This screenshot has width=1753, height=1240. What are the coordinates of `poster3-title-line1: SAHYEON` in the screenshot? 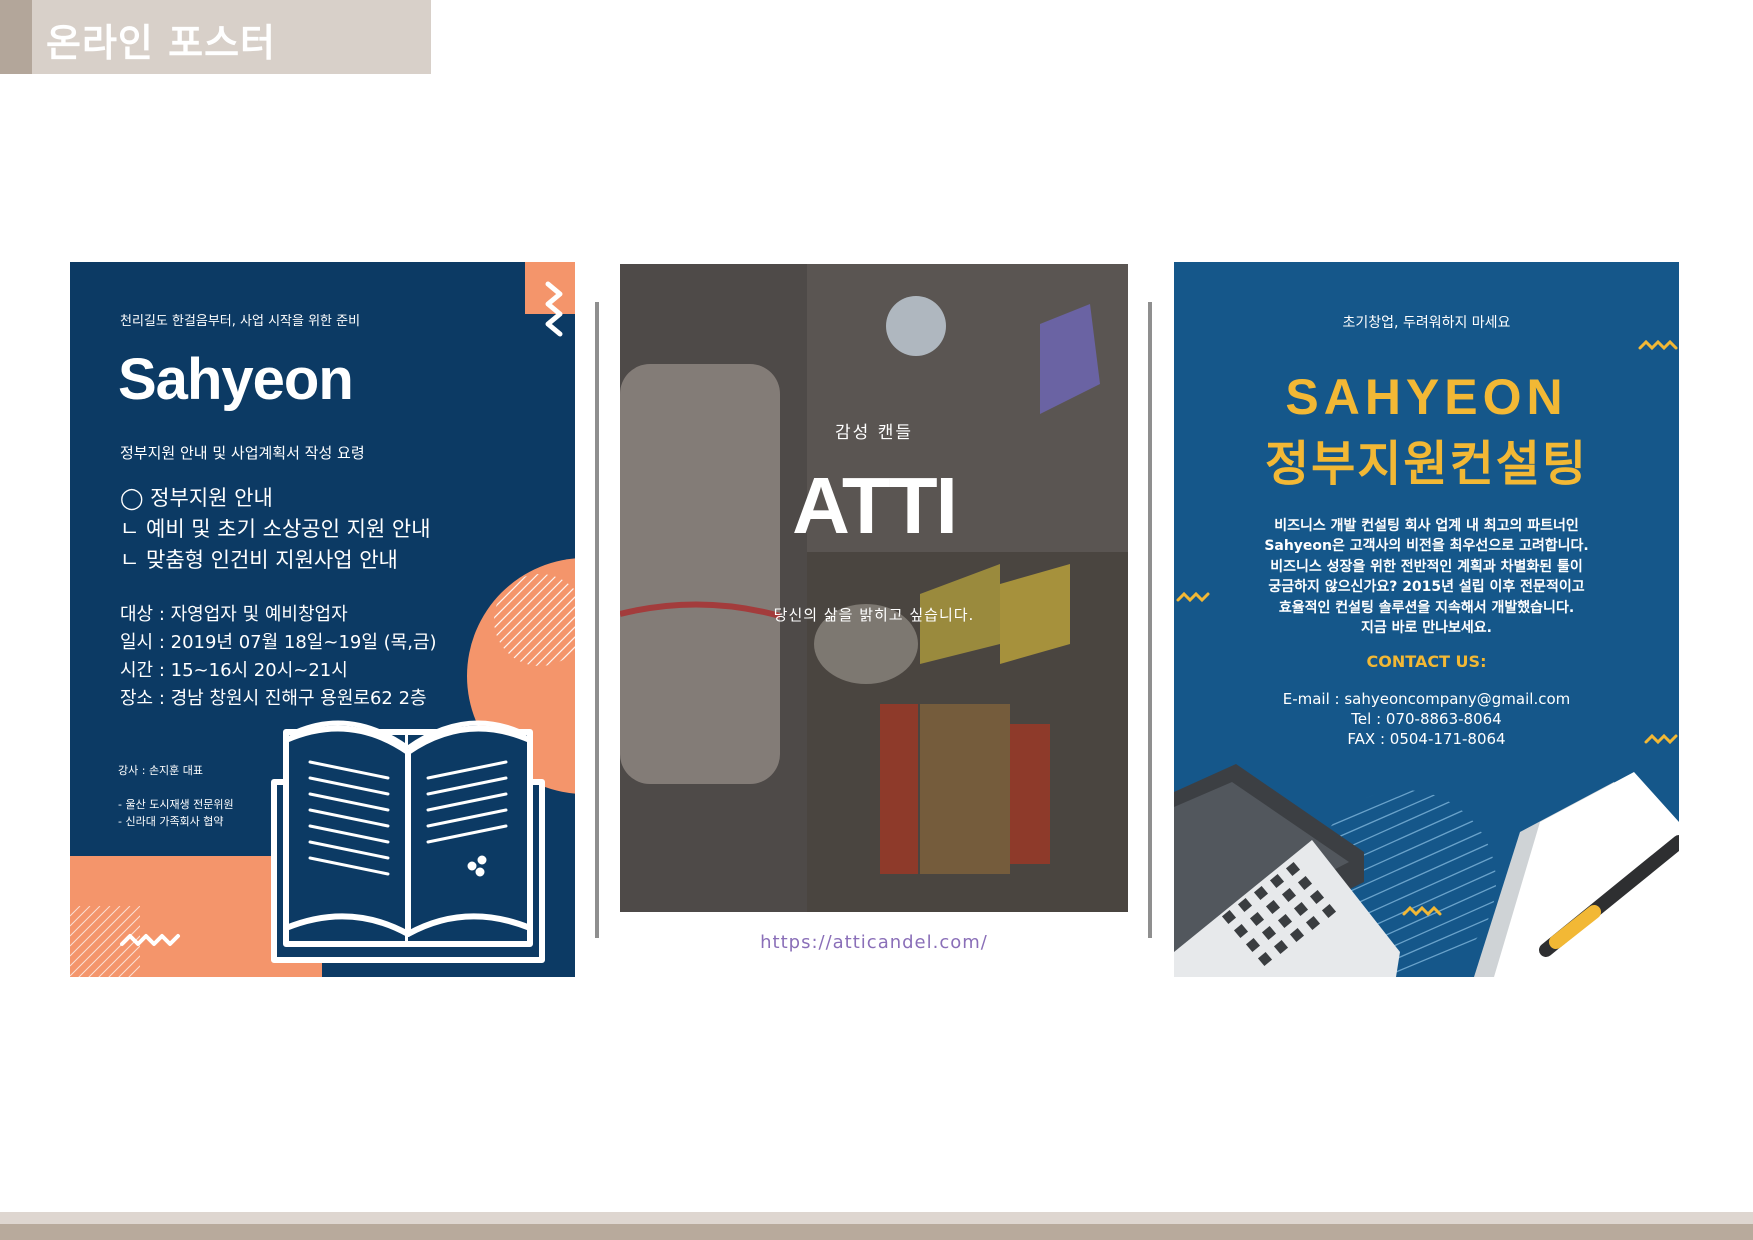 It's located at (1426, 397).